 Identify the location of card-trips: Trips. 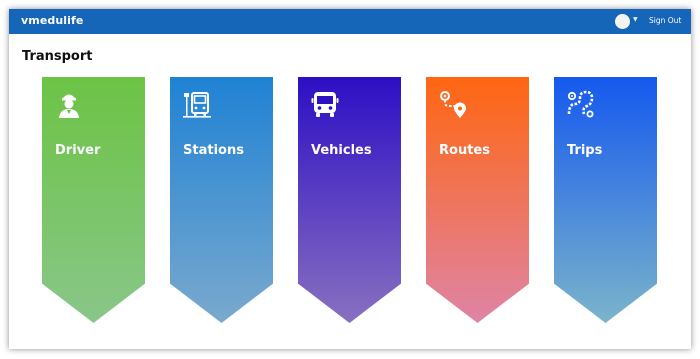
(605, 200).